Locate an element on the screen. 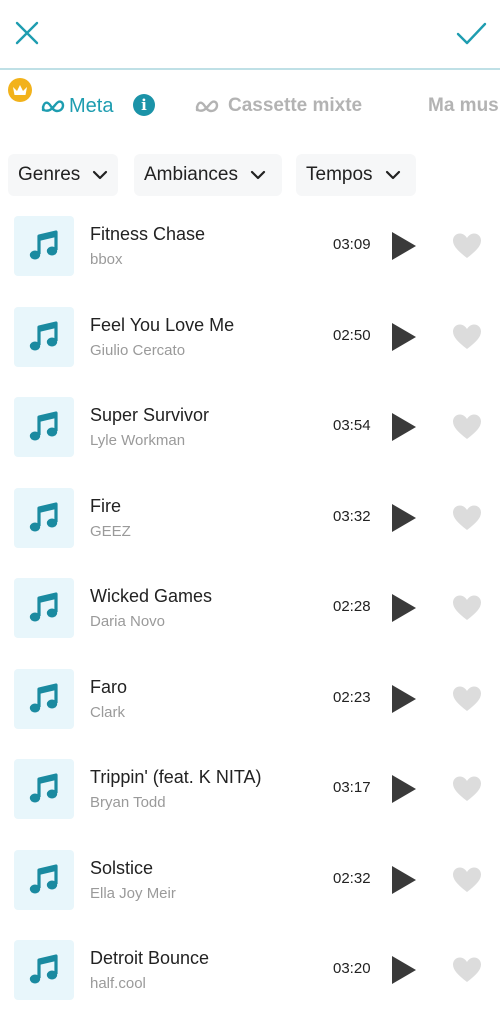  genres-dropdown: Genres is located at coordinates (63, 175).